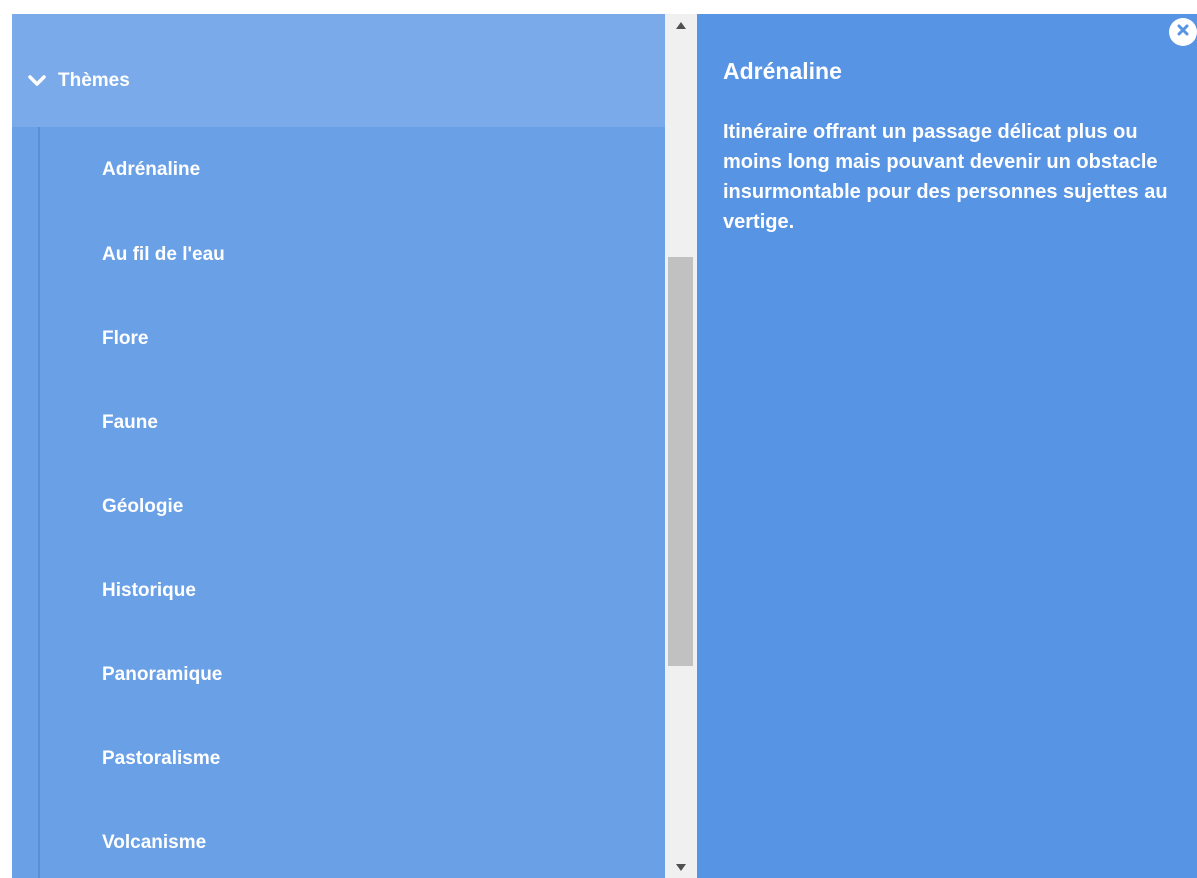 Image resolution: width=1197 pixels, height=878 pixels. I want to click on list-item-pastoralisme: Pastoralisme, so click(338, 759).